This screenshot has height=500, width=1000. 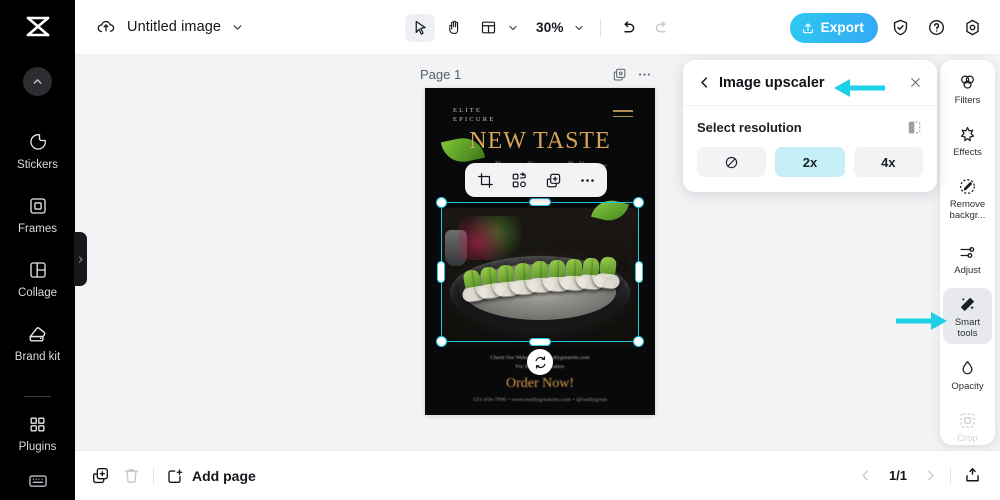 I want to click on resize-handle-top-right, so click(x=638, y=202).